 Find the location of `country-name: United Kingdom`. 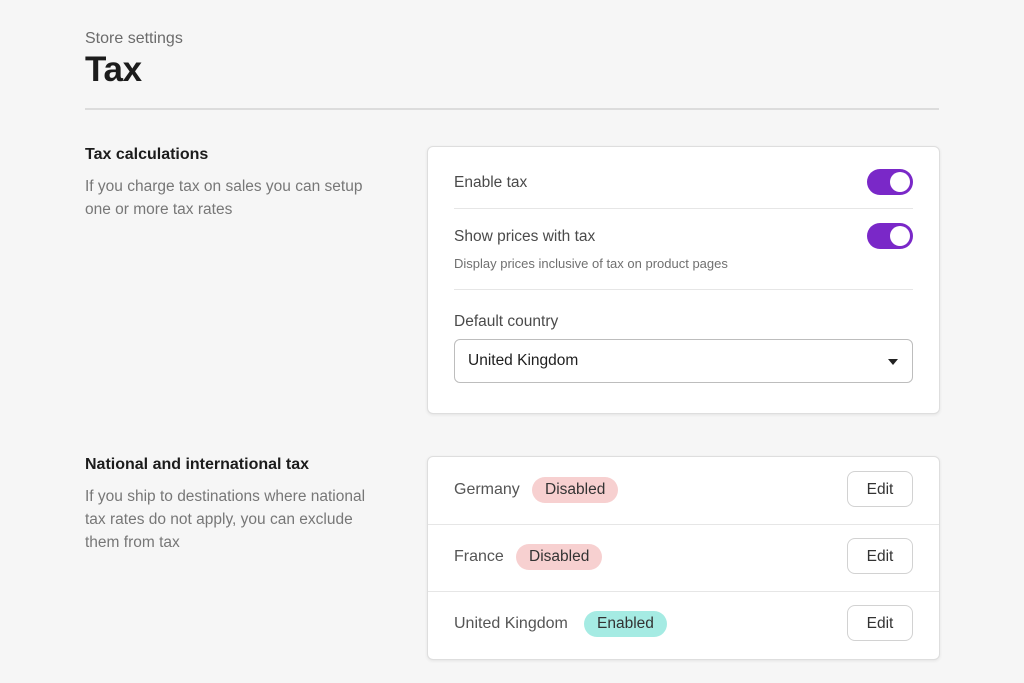

country-name: United Kingdom is located at coordinates (511, 623).